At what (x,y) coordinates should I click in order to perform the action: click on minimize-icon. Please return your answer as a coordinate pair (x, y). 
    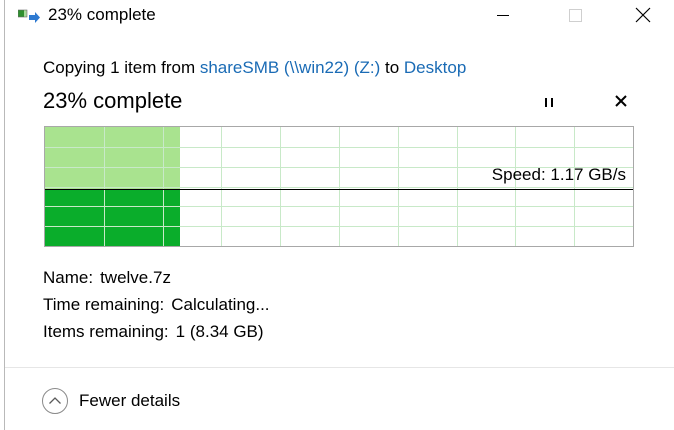
    Looking at the image, I should click on (503, 15).